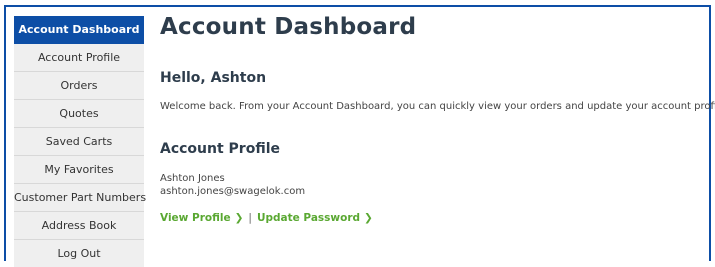 The width and height of the screenshot is (715, 267). Describe the element at coordinates (79, 253) in the screenshot. I see `sidebar-item-log-out: Log Out` at that location.